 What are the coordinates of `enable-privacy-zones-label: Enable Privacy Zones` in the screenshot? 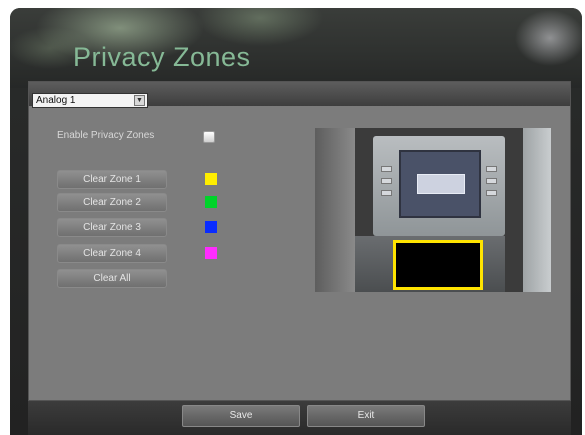 It's located at (106, 135).